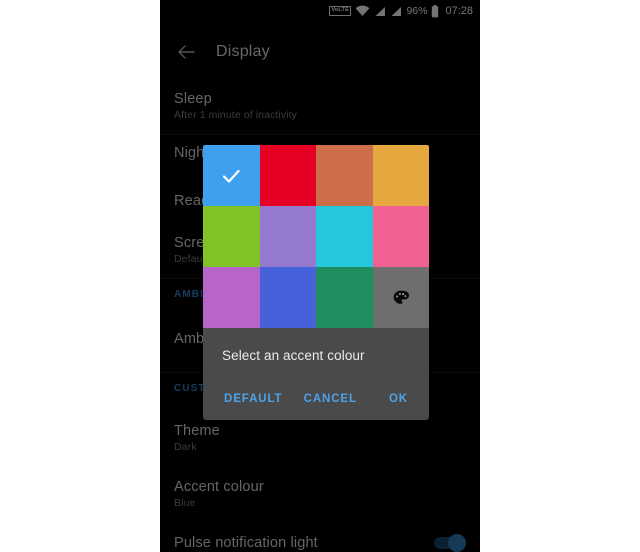  What do you see at coordinates (287, 175) in the screenshot?
I see `swatch-red` at bounding box center [287, 175].